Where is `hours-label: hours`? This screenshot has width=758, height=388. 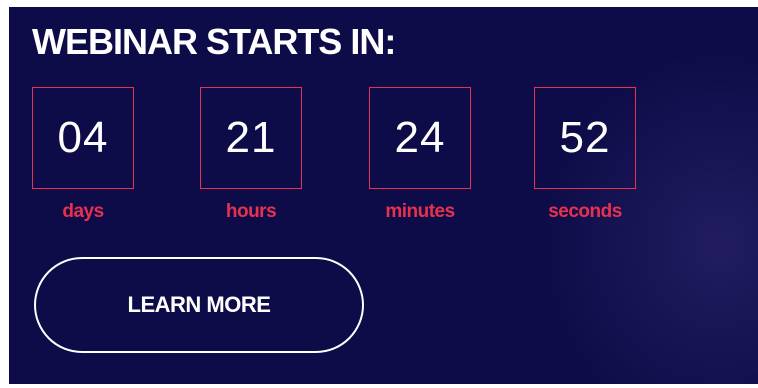 hours-label: hours is located at coordinates (251, 211).